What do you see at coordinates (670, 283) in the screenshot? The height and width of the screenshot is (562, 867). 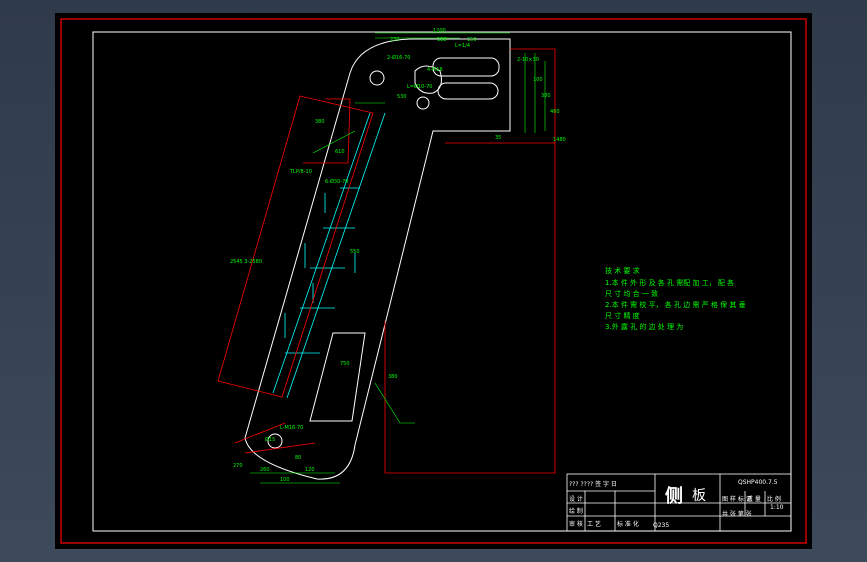 I see `notes-line: 1.本 件 外 形 及 各 孔 需配 加 工， 配 各` at bounding box center [670, 283].